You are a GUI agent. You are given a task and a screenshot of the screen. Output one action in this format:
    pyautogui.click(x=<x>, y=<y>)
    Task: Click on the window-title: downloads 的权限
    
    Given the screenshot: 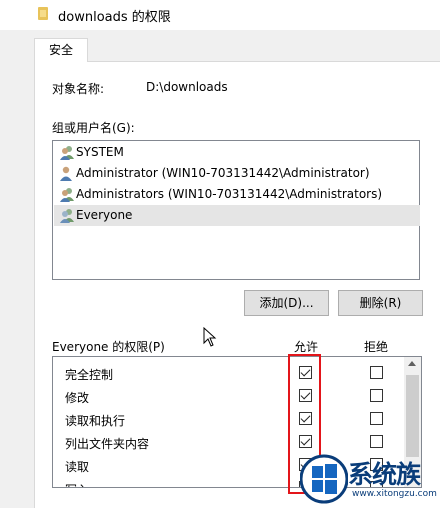 What is the action you would take?
    pyautogui.click(x=114, y=17)
    